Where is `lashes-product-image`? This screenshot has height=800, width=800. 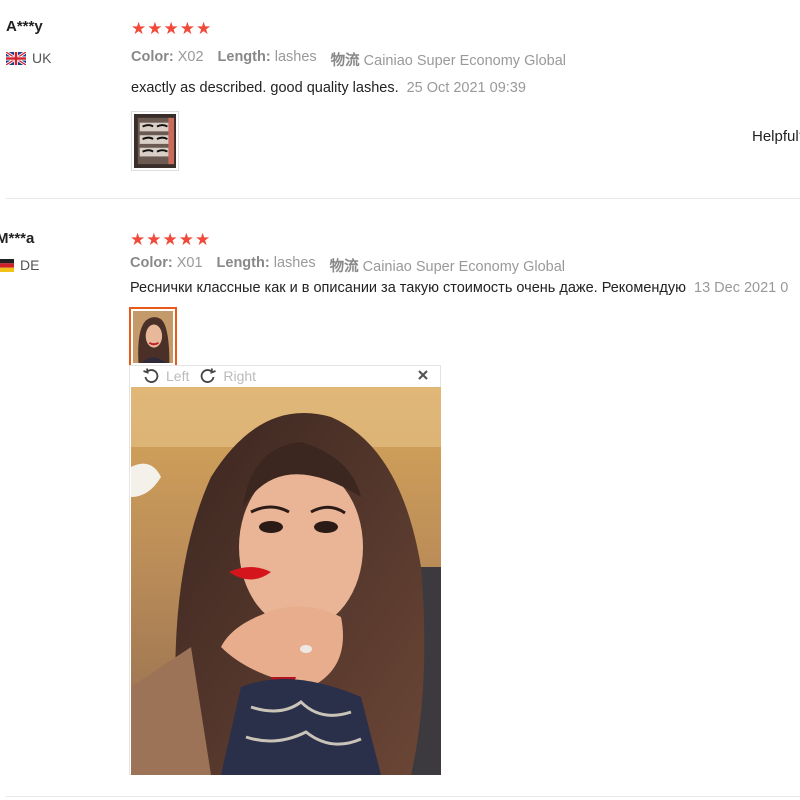 lashes-product-image is located at coordinates (155, 141).